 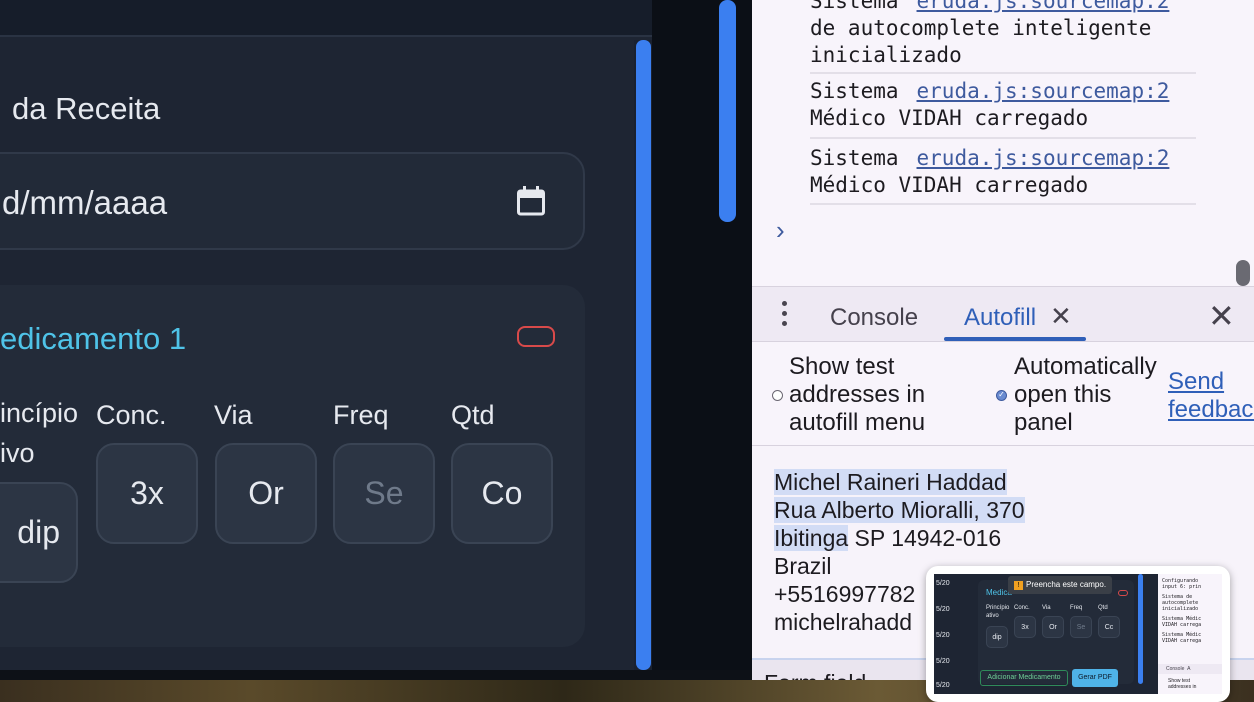 What do you see at coordinates (780, 230) in the screenshot?
I see `console-prompt-chevron-icon: ›` at bounding box center [780, 230].